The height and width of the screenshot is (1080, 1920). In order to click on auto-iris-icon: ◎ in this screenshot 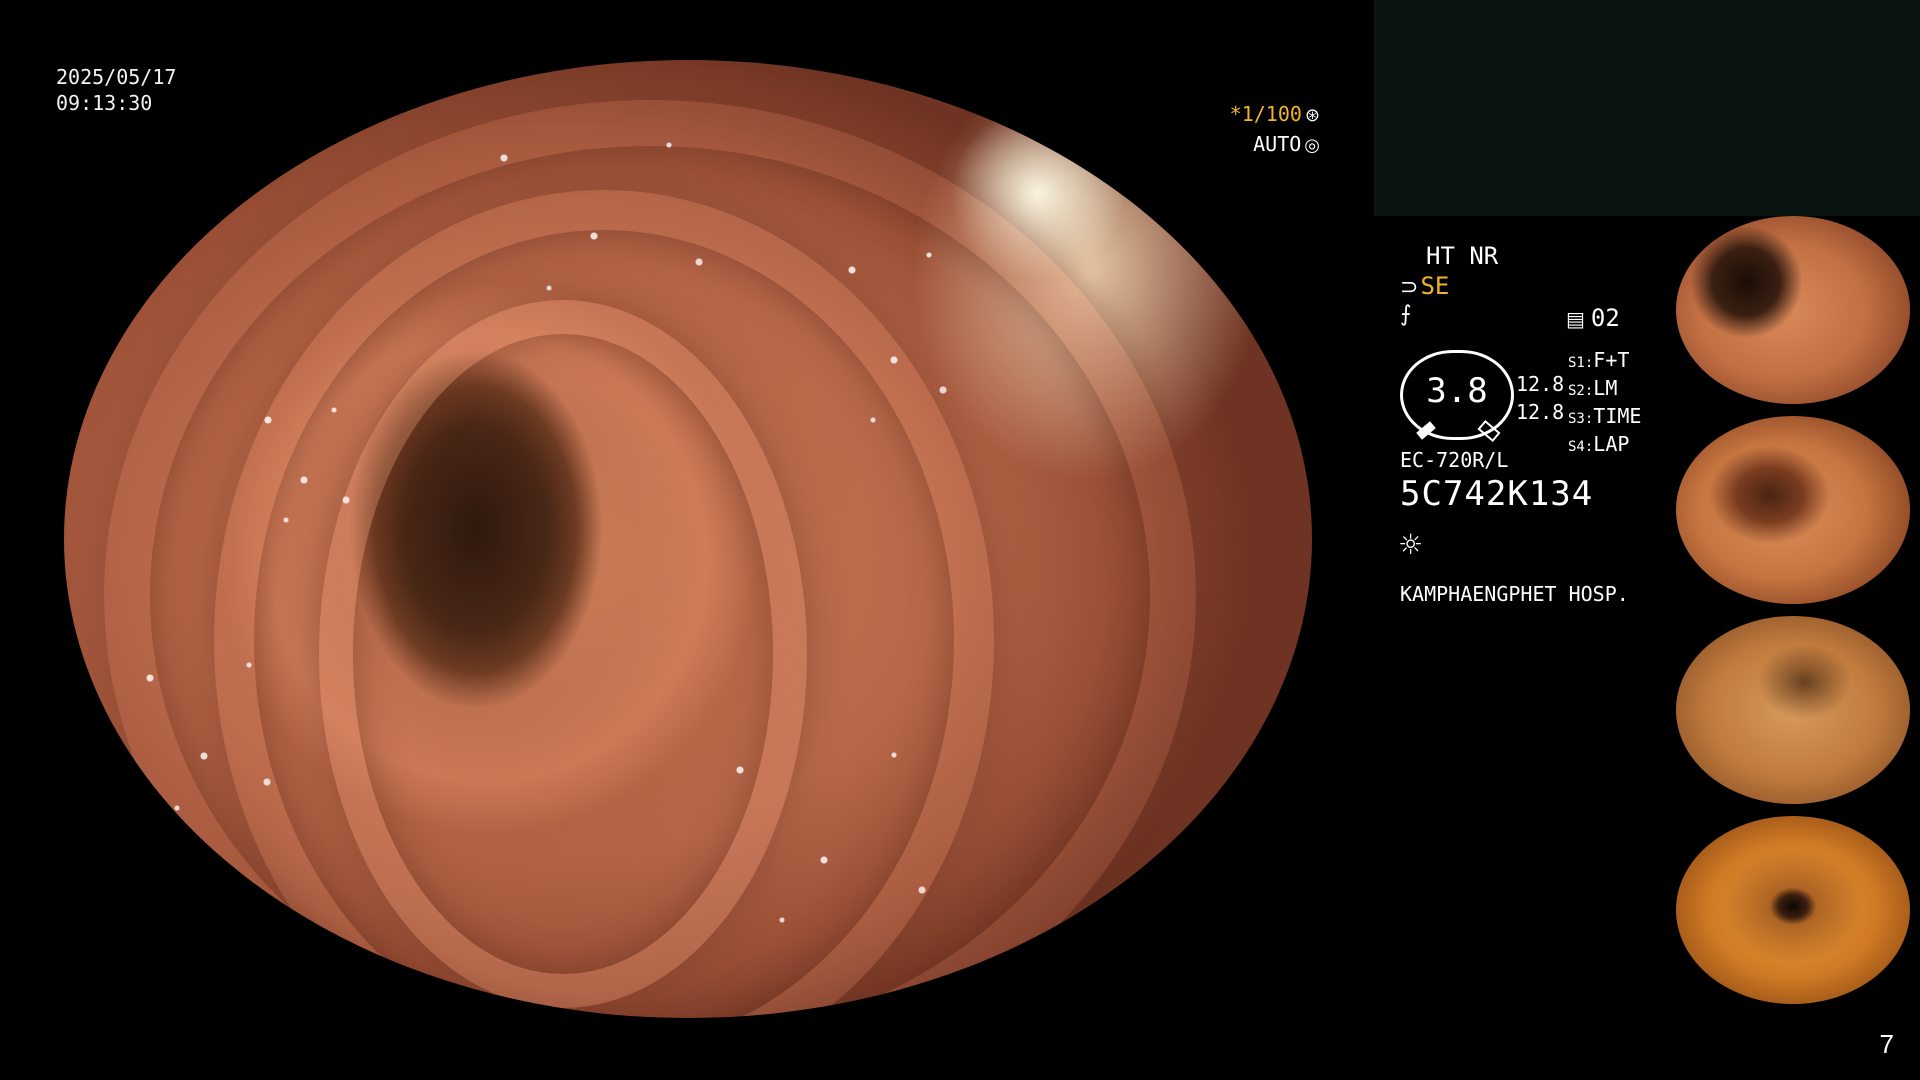, I will do `click(1312, 145)`.